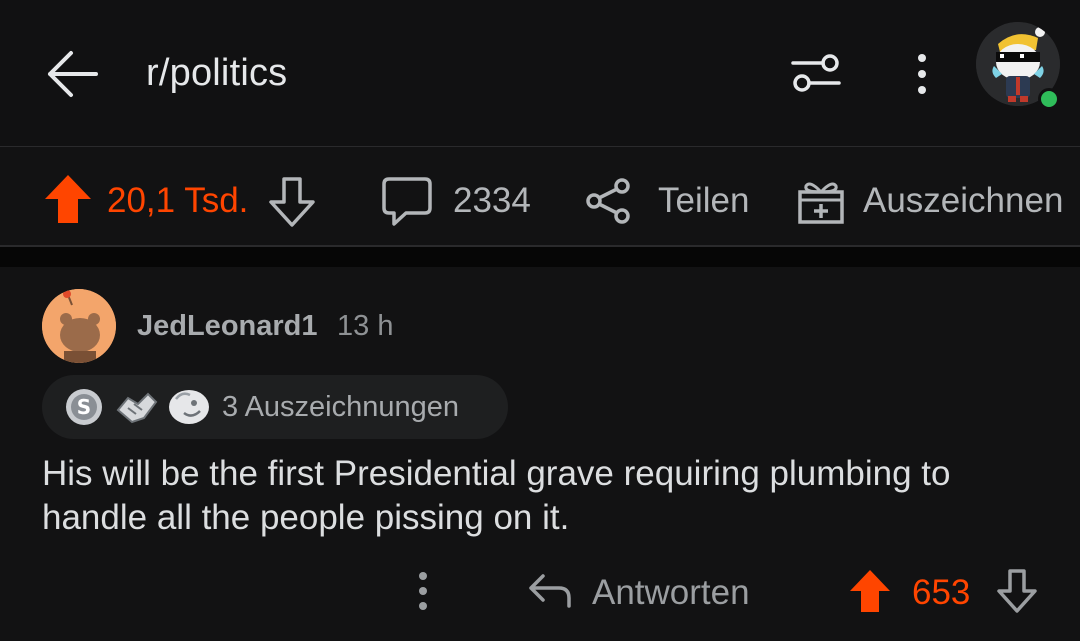  Describe the element at coordinates (137, 406) in the screenshot. I see `handshake-award-icon` at that location.